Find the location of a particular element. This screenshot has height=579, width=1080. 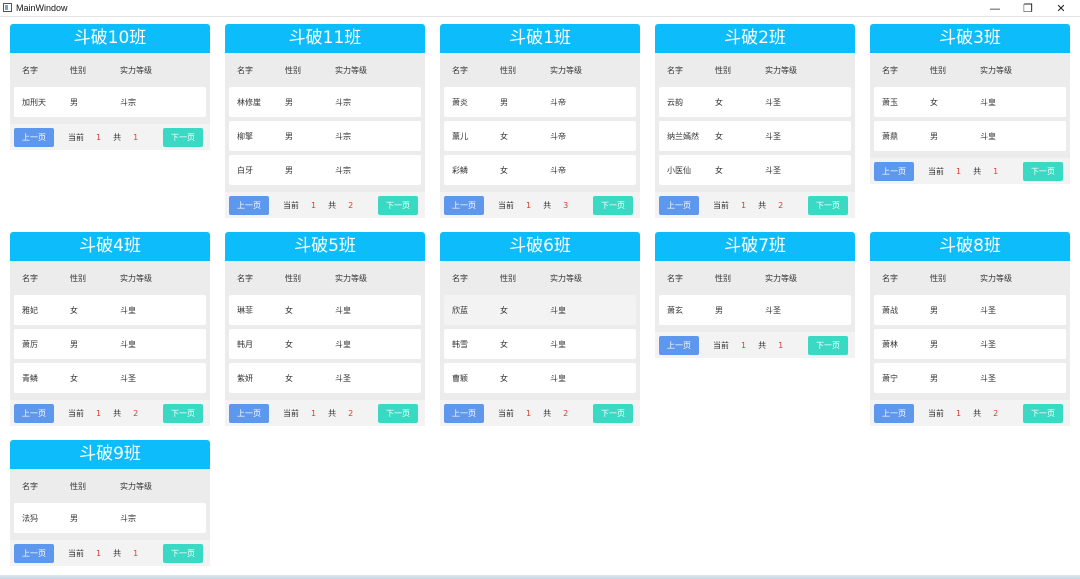

panel-title: 斗破3班 is located at coordinates (970, 38).